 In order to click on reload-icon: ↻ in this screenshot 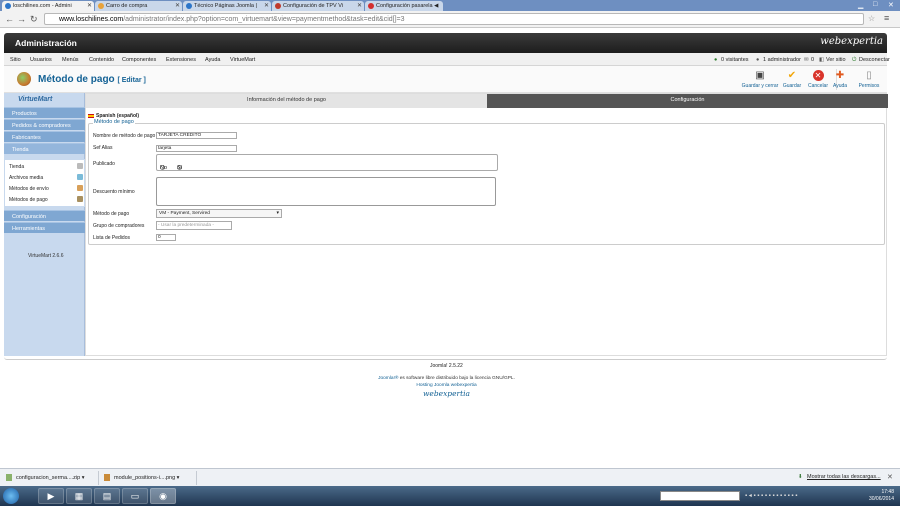, I will do `click(34, 19)`.